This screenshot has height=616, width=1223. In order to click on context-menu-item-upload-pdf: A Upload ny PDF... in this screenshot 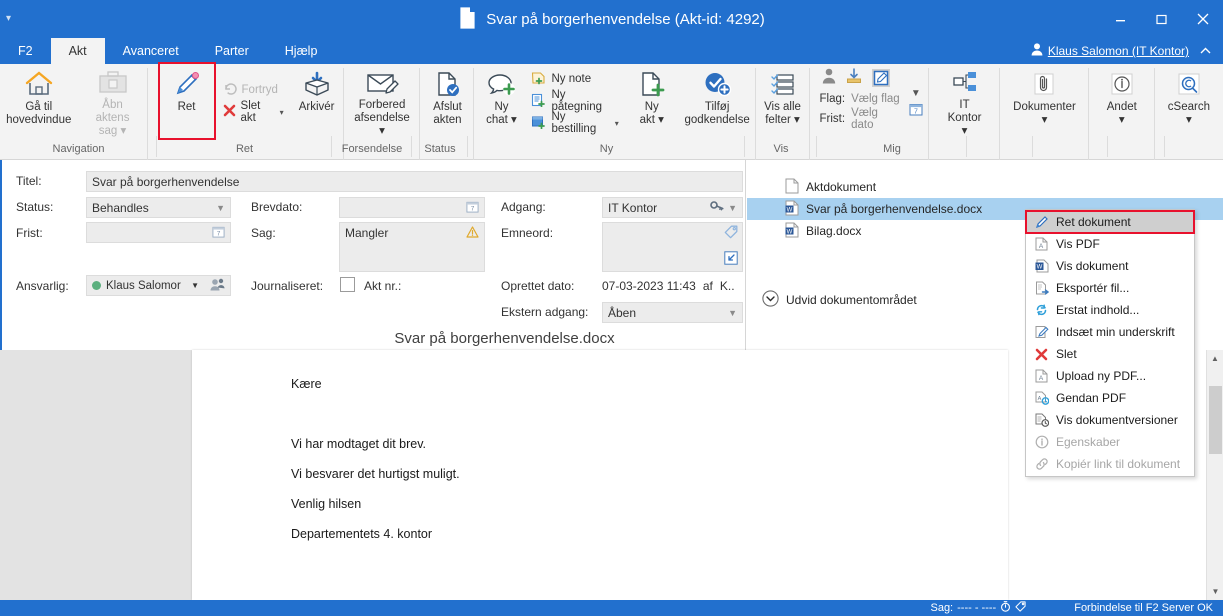, I will do `click(1110, 376)`.